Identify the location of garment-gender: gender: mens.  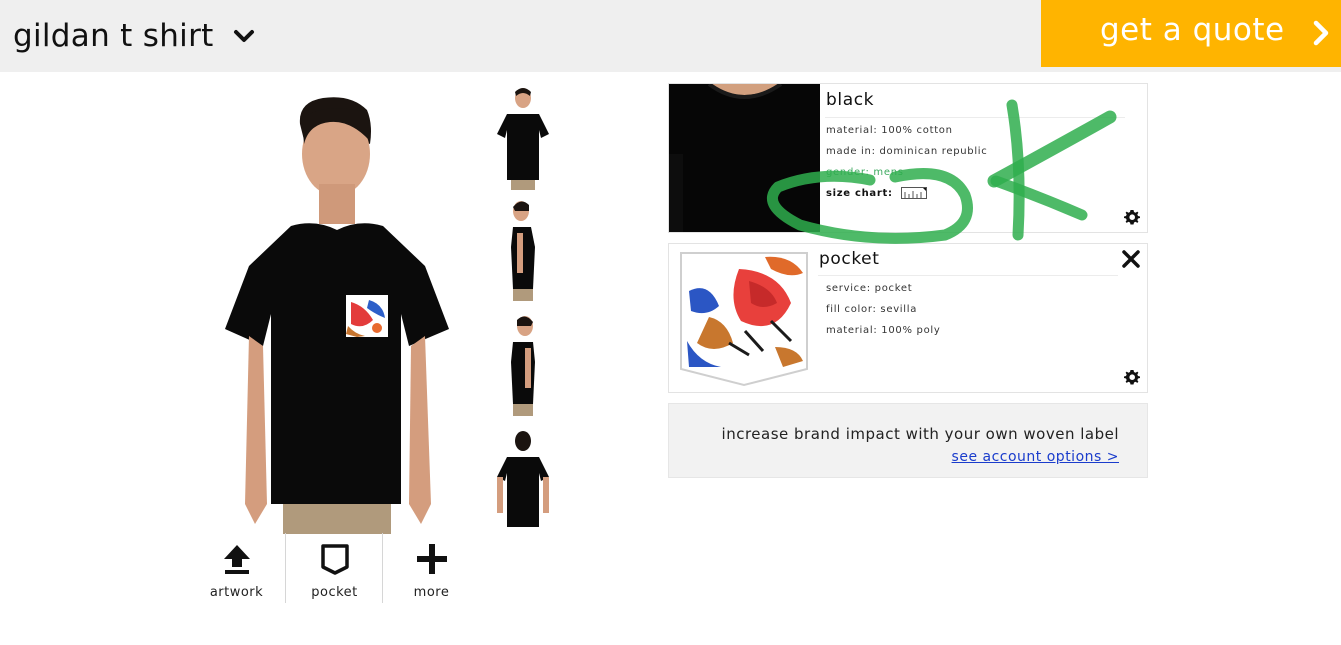
(865, 172).